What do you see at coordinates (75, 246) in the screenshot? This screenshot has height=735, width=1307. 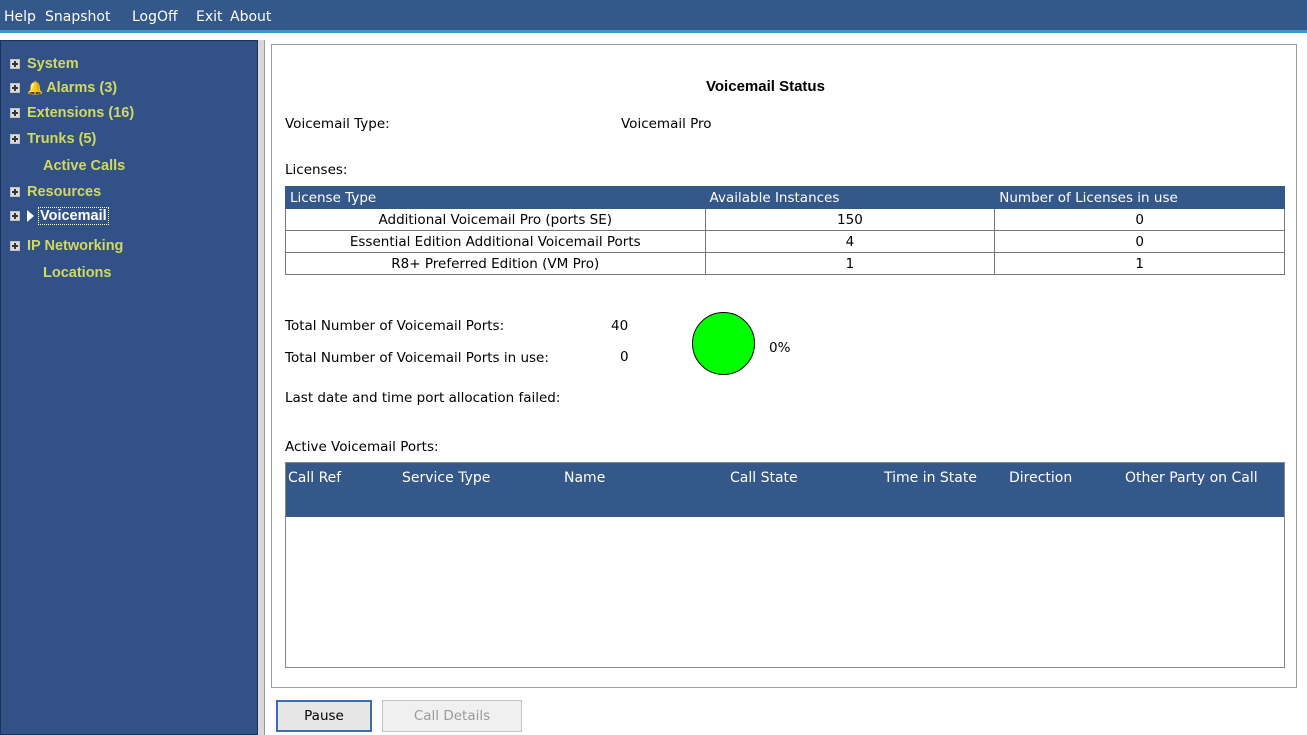 I see `tree-label: IP Networking` at bounding box center [75, 246].